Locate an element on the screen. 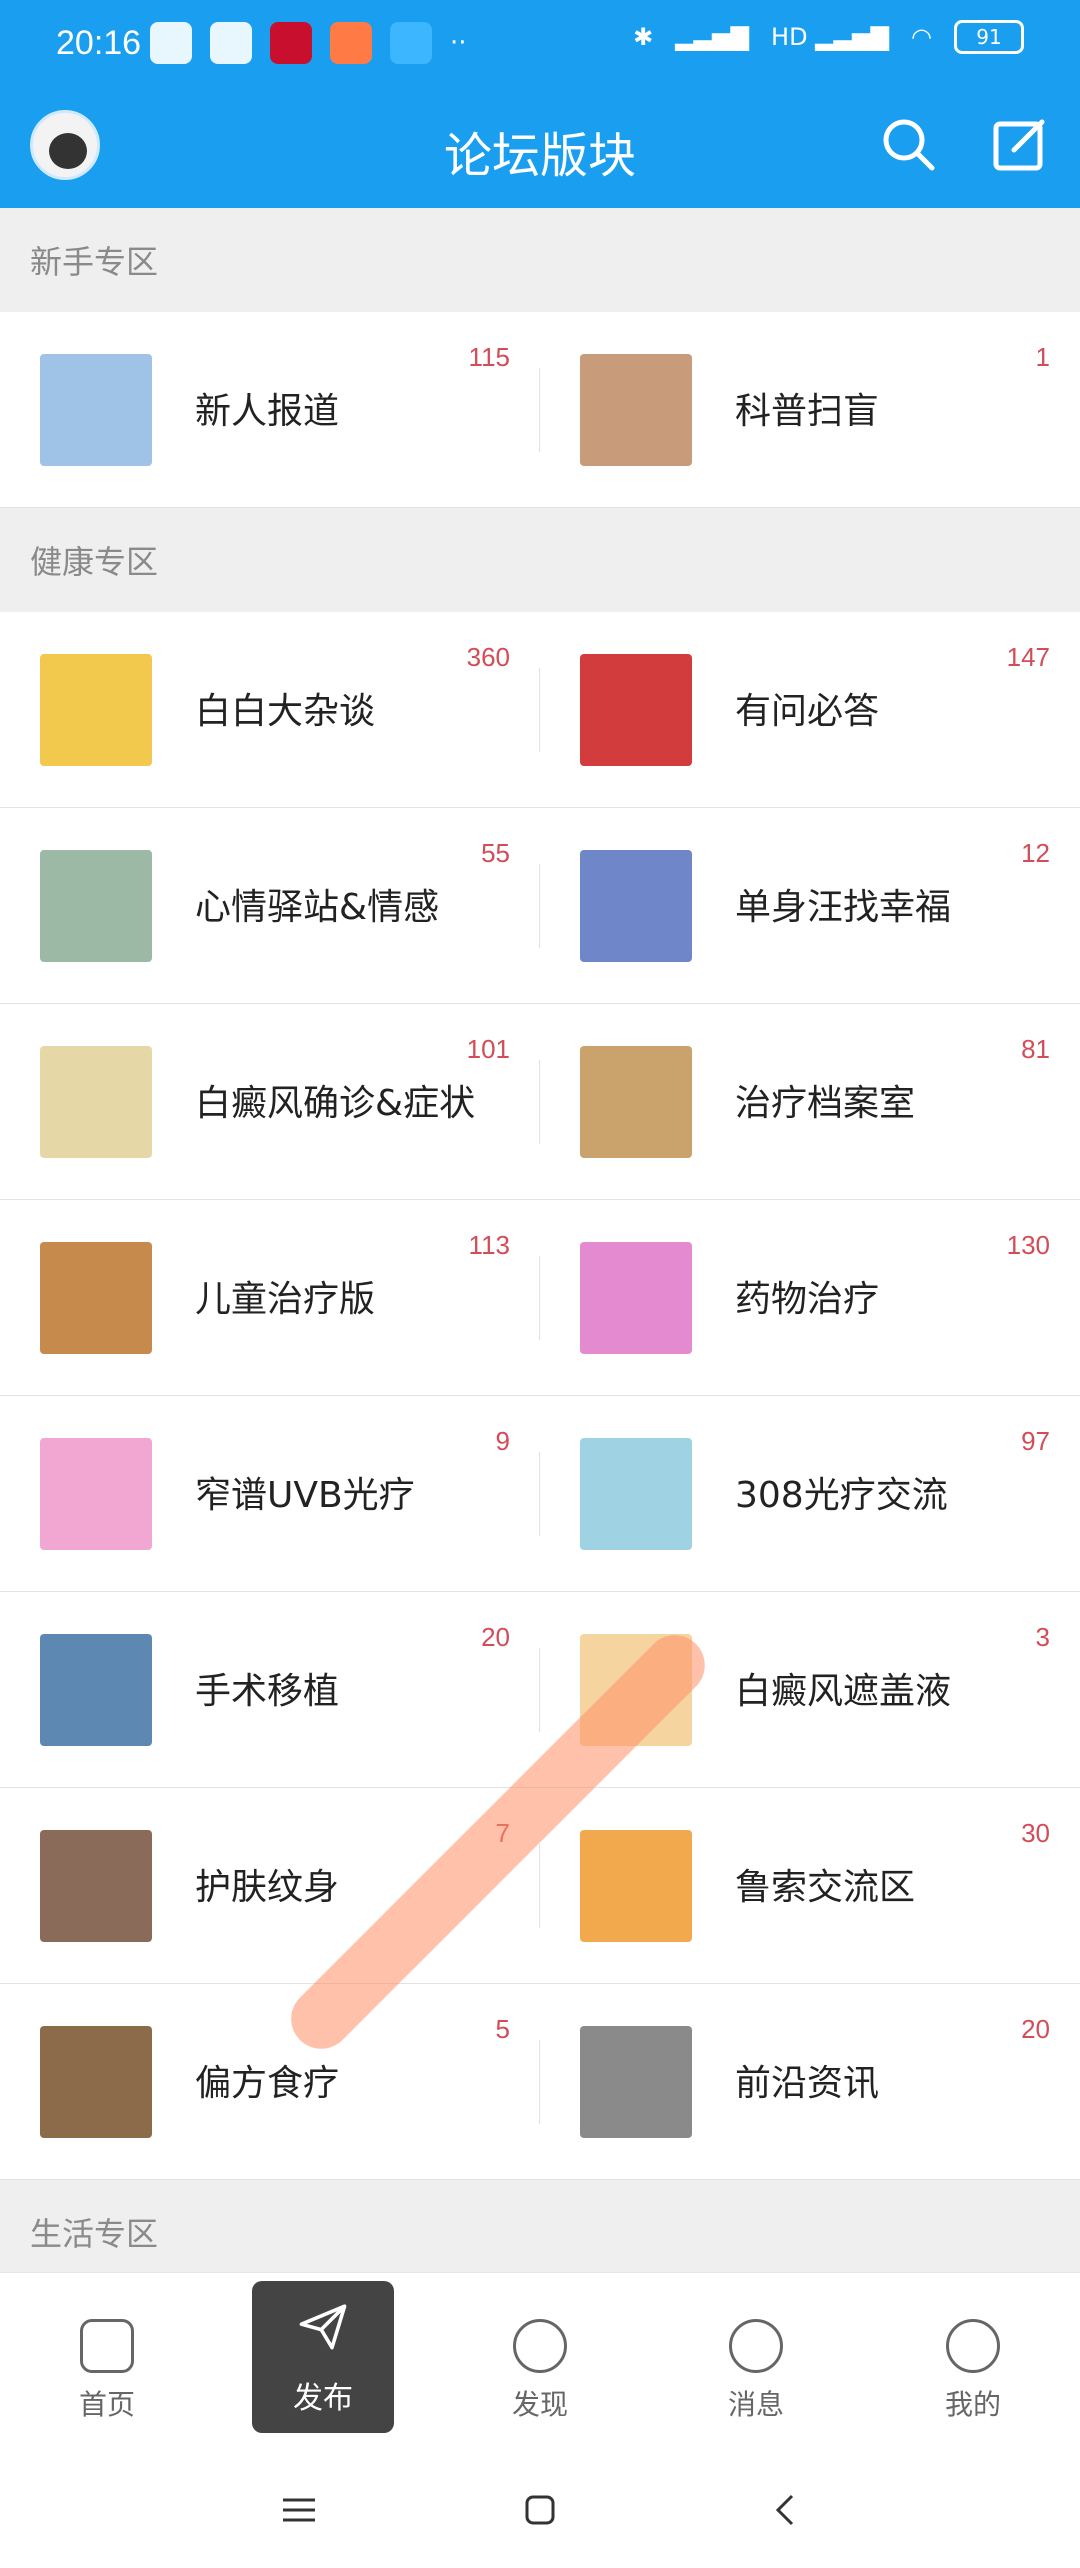 The image size is (1080, 2568). nav-messages-label: 消息 is located at coordinates (755, 2404).